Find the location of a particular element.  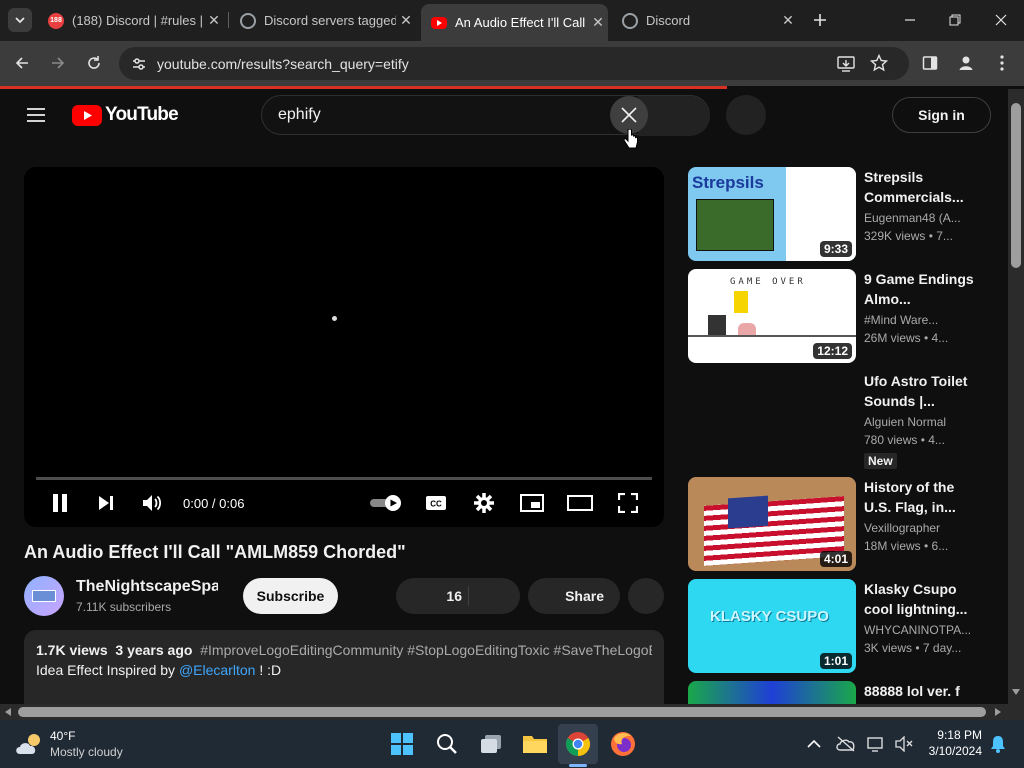

like-button: 16 is located at coordinates (432, 596).